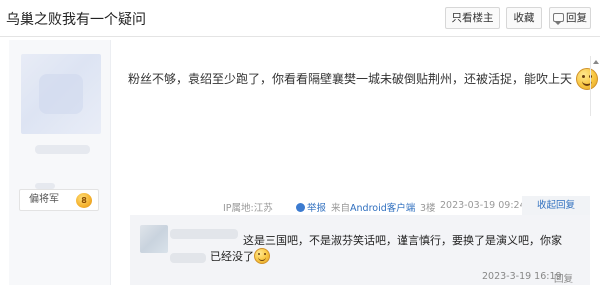 The width and height of the screenshot is (600, 285). I want to click on rank-badge: 偏将军 8, so click(59, 200).